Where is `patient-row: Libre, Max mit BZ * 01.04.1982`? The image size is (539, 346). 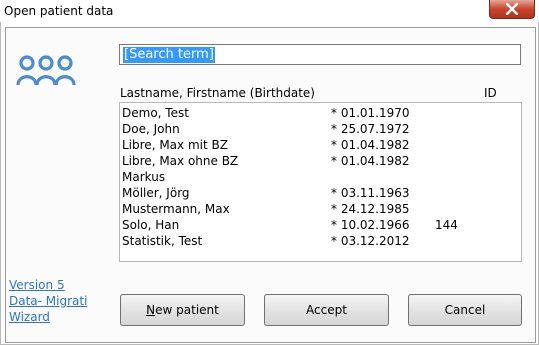 patient-row: Libre, Max mit BZ * 01.04.1982 is located at coordinates (320, 146).